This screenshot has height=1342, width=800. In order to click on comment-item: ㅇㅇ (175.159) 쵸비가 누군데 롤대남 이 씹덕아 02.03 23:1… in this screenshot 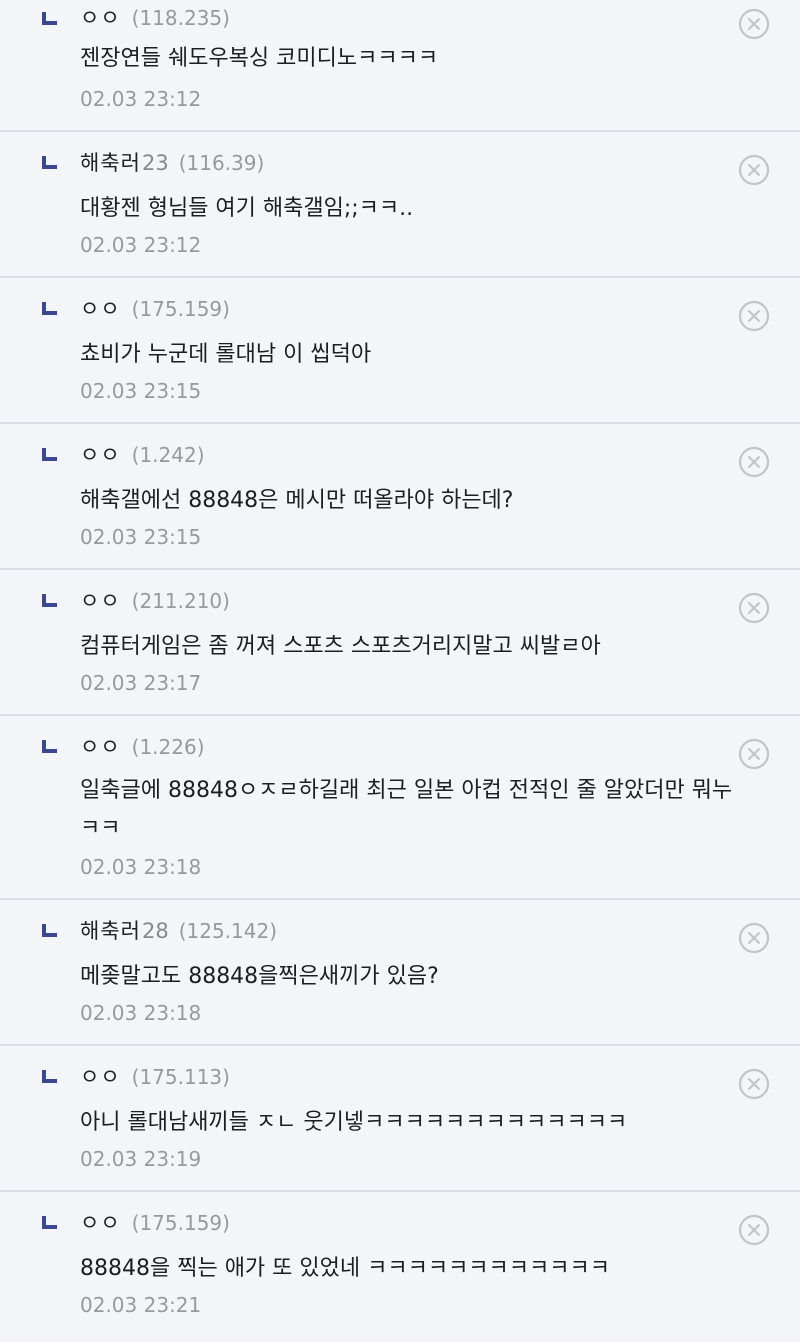, I will do `click(400, 351)`.